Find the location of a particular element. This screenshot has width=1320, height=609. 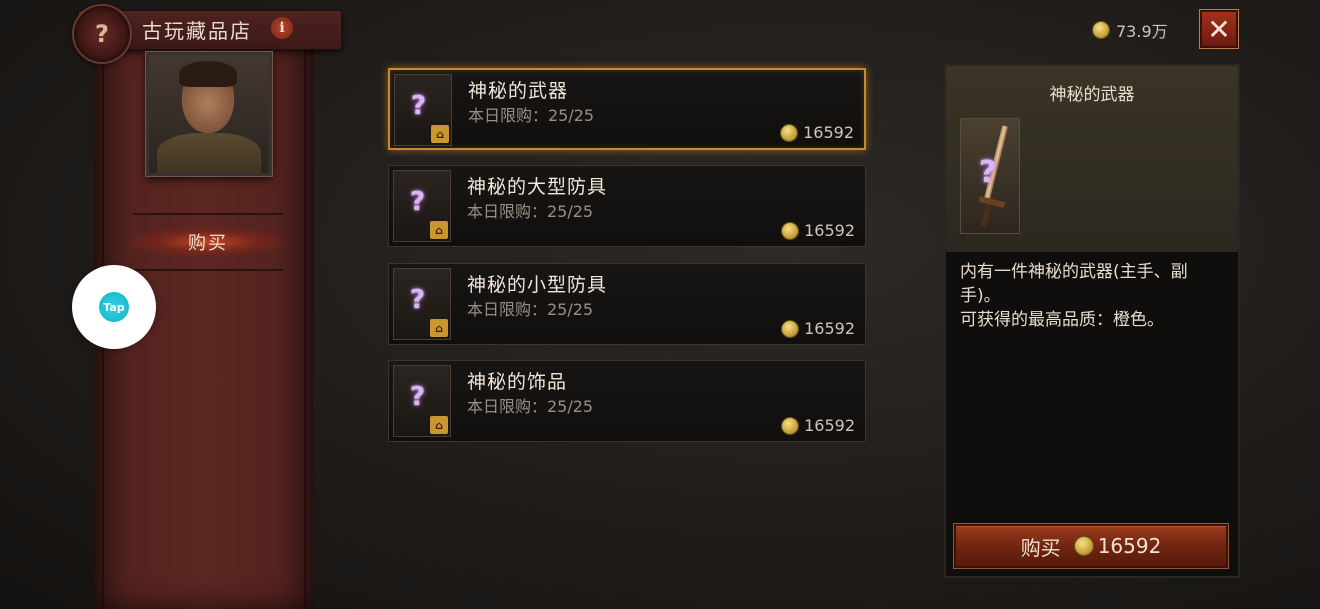

buy-button-price: 16592 is located at coordinates (1118, 546).